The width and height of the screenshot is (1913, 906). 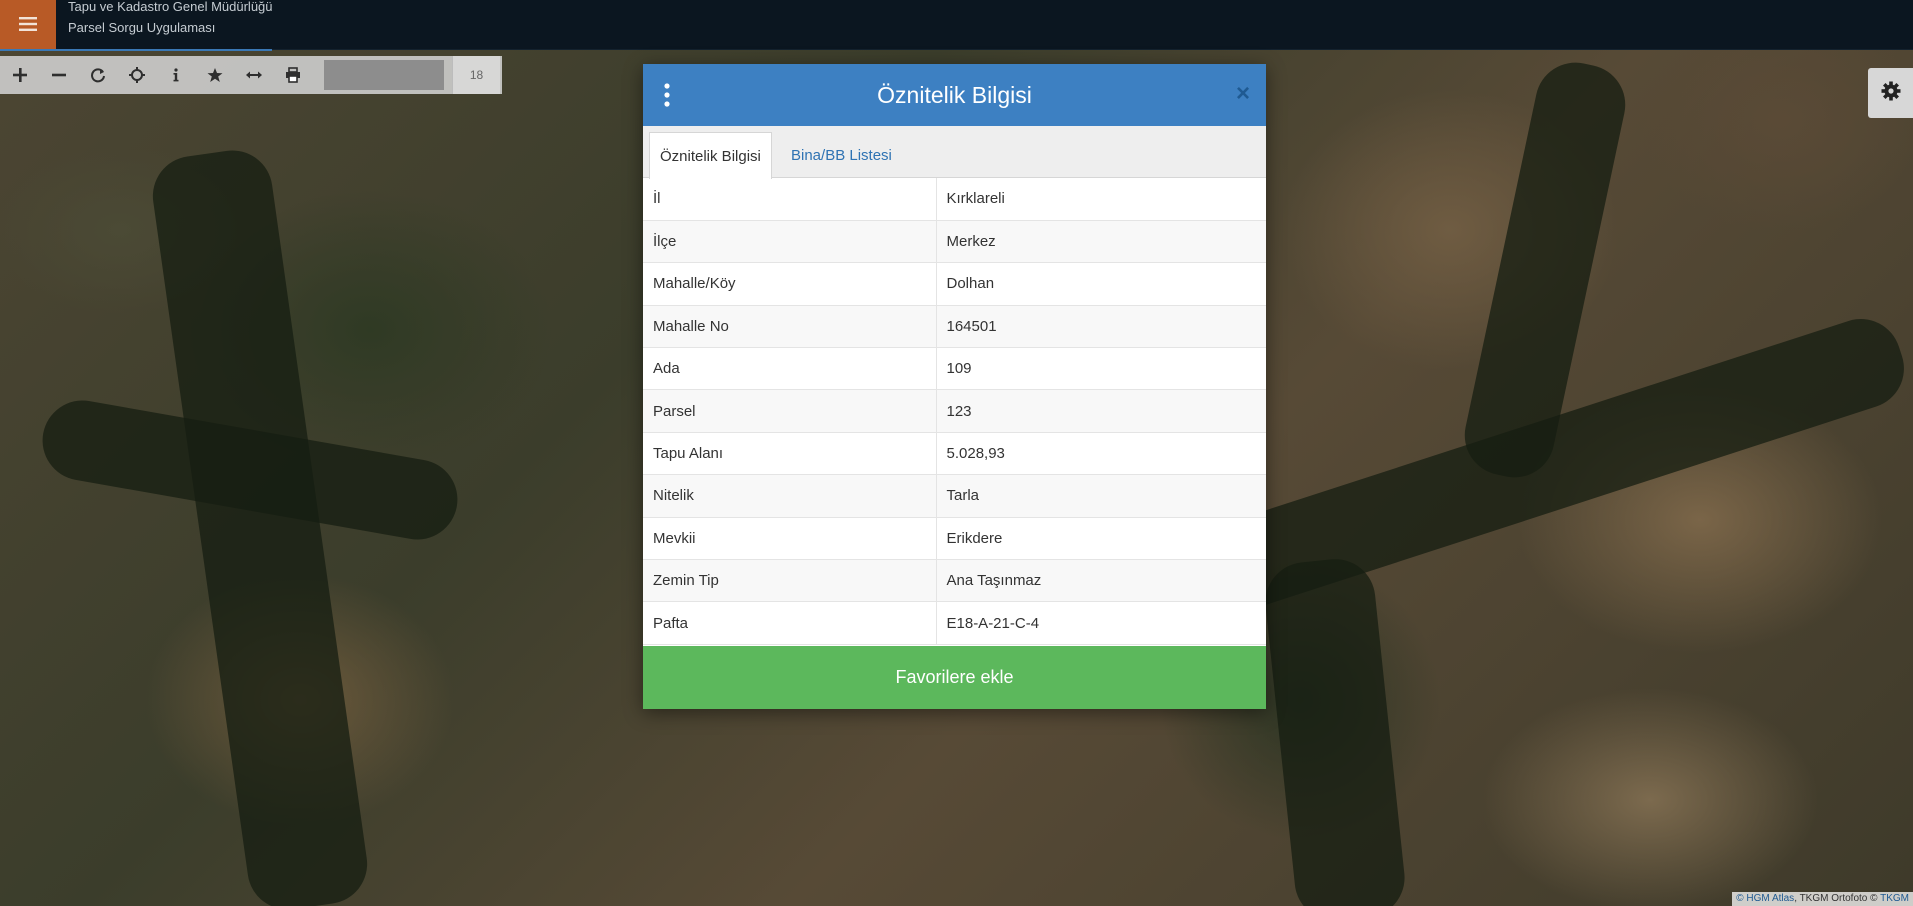 What do you see at coordinates (1101, 327) in the screenshot?
I see `row-value: 164501` at bounding box center [1101, 327].